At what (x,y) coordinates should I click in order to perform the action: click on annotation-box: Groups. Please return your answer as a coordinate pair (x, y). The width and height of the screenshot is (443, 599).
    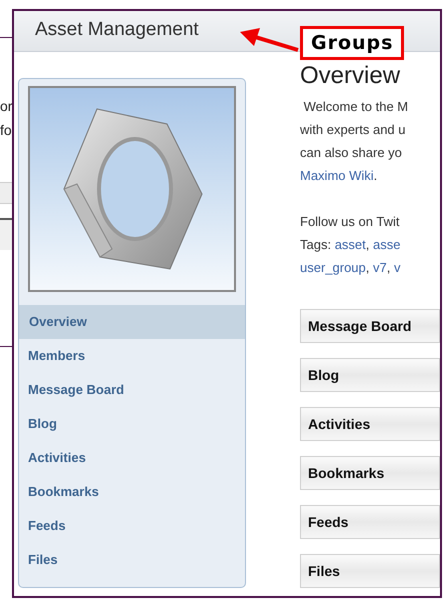
    Looking at the image, I should click on (352, 43).